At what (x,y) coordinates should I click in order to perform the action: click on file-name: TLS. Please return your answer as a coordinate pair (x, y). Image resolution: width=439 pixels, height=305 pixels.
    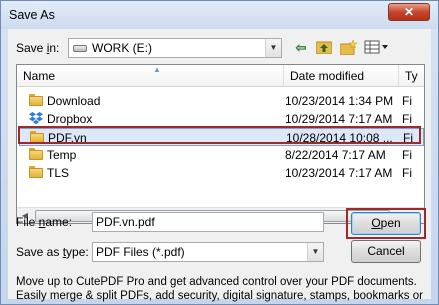
    Looking at the image, I should click on (58, 173).